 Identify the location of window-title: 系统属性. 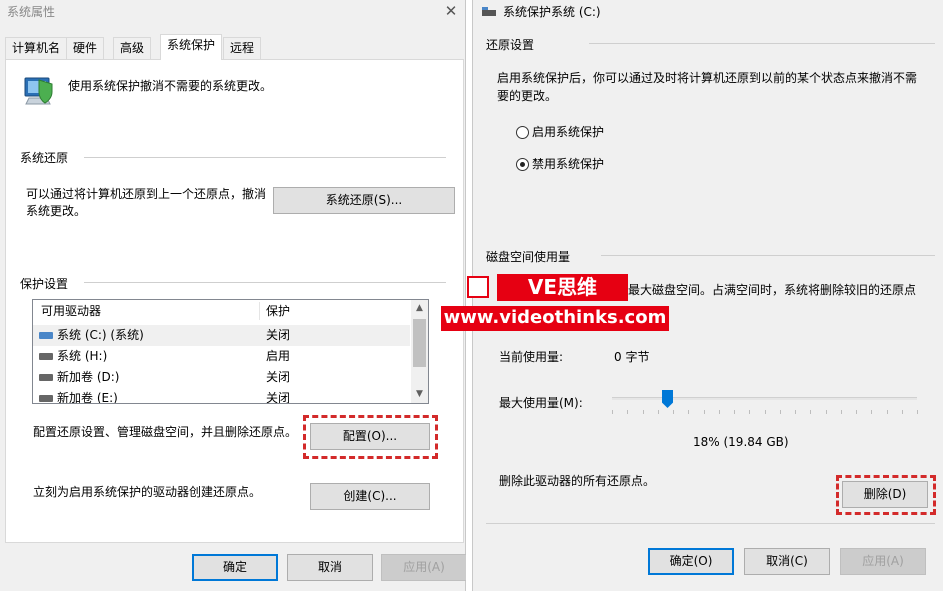
(31, 12).